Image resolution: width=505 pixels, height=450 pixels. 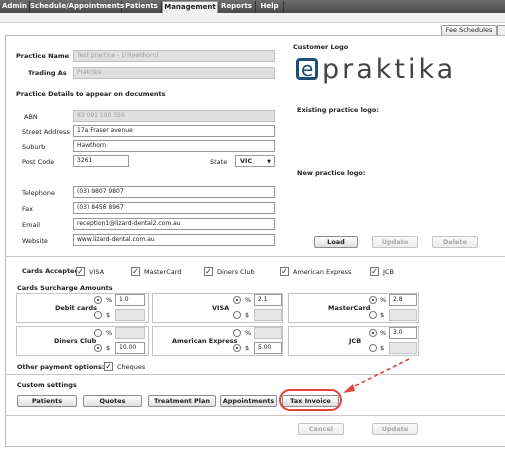 I want to click on debit-cards-label: Debit cards, so click(x=76, y=308).